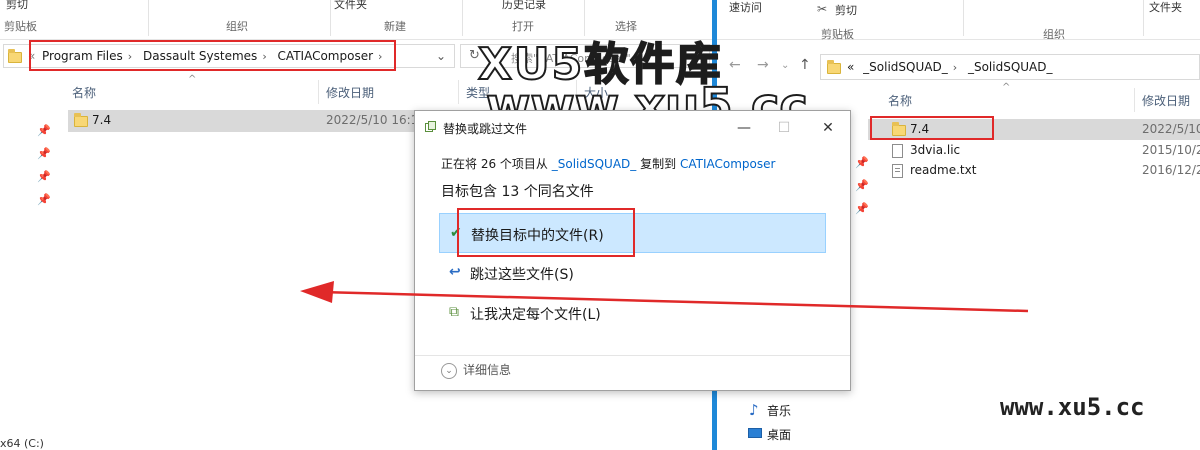 This screenshot has width=1200, height=450. Describe the element at coordinates (754, 410) in the screenshot. I see `music-icon: ♪` at that location.